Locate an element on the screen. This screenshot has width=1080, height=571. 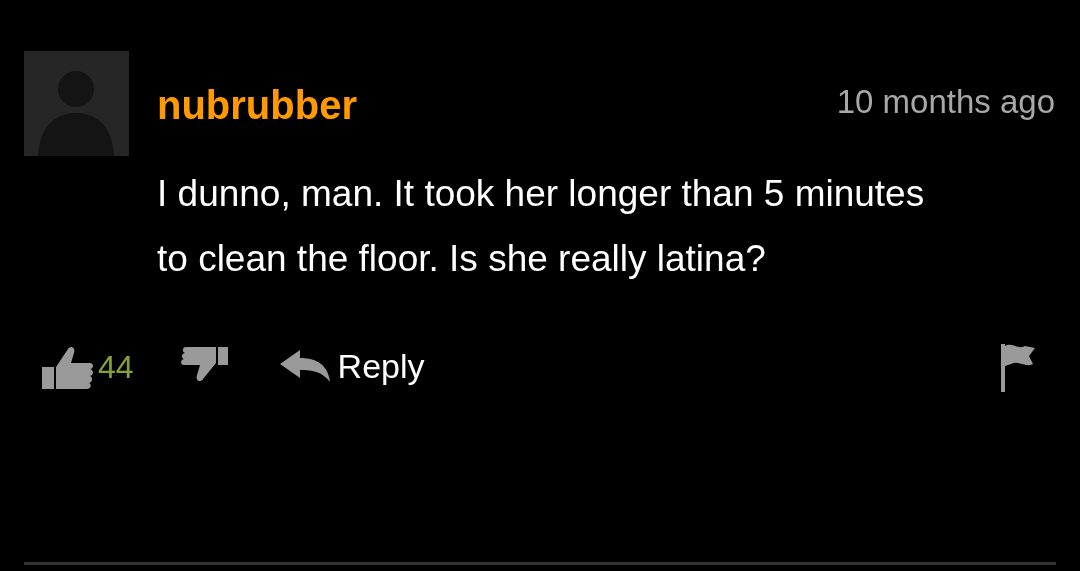
comment-text: I dunno, man. It took her longer than 5 minutes to clean the floor. Is she really latina? is located at coordinates (541, 226).